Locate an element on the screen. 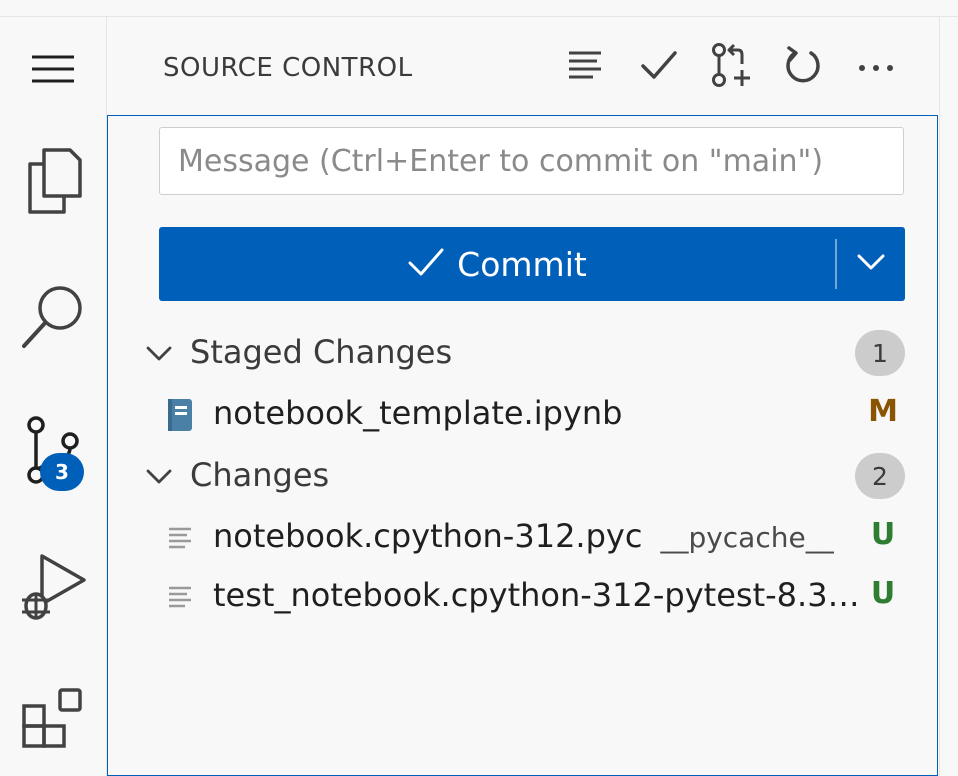  activity-item-menu is located at coordinates (53, 69).